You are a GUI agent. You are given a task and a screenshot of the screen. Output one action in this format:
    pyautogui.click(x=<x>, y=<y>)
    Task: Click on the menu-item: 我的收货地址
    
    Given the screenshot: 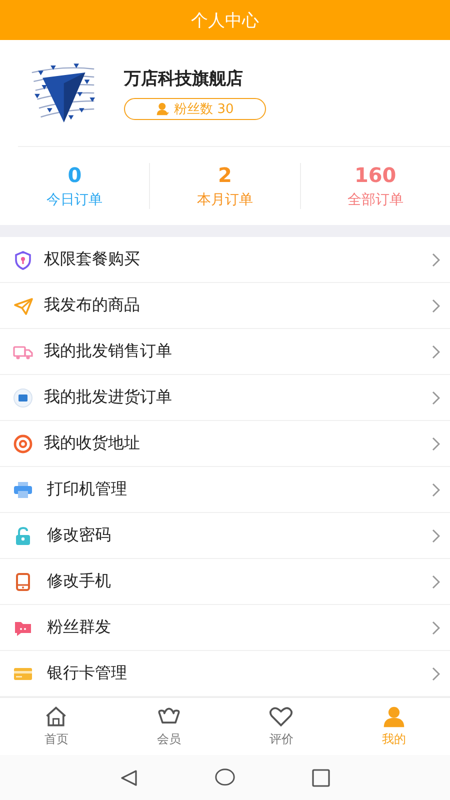 What is the action you would take?
    pyautogui.click(x=225, y=444)
    